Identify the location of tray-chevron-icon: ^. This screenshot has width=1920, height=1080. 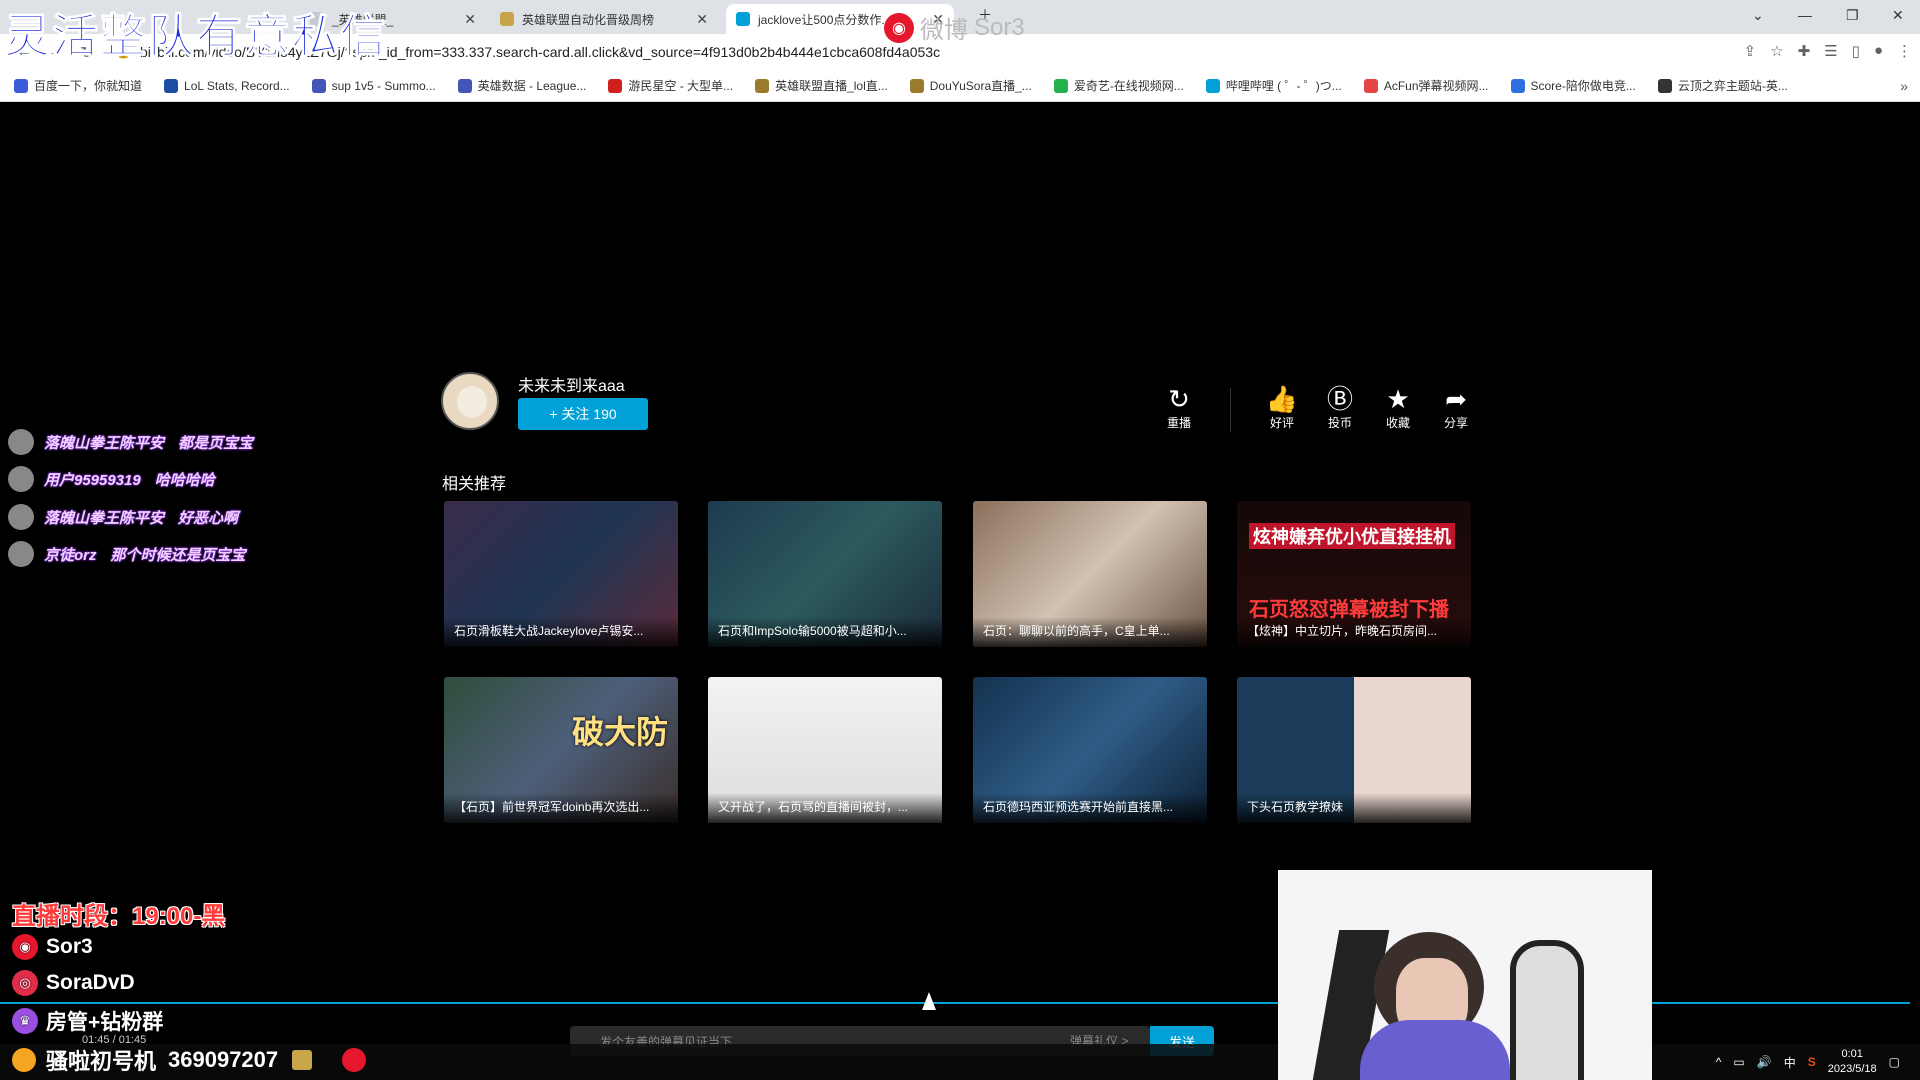
(1719, 1062).